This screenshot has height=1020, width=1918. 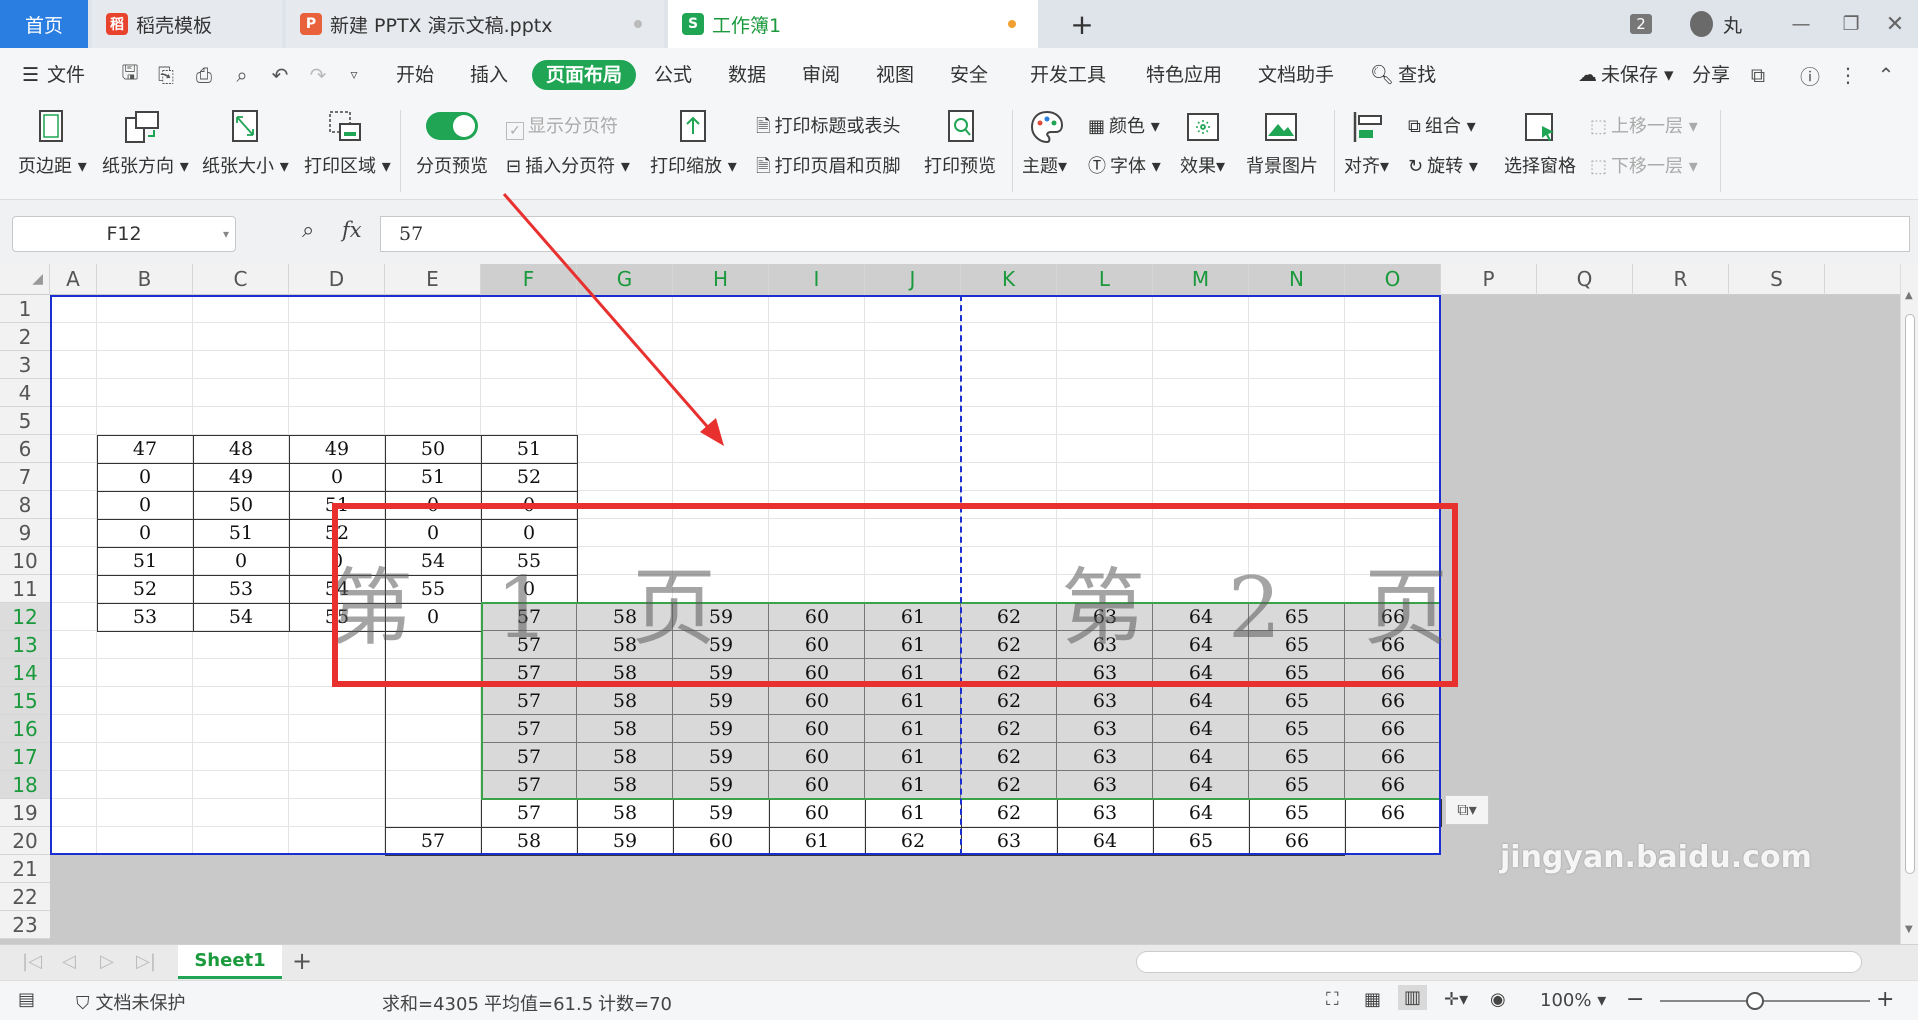 What do you see at coordinates (969, 75) in the screenshot?
I see `tab-security: 安全` at bounding box center [969, 75].